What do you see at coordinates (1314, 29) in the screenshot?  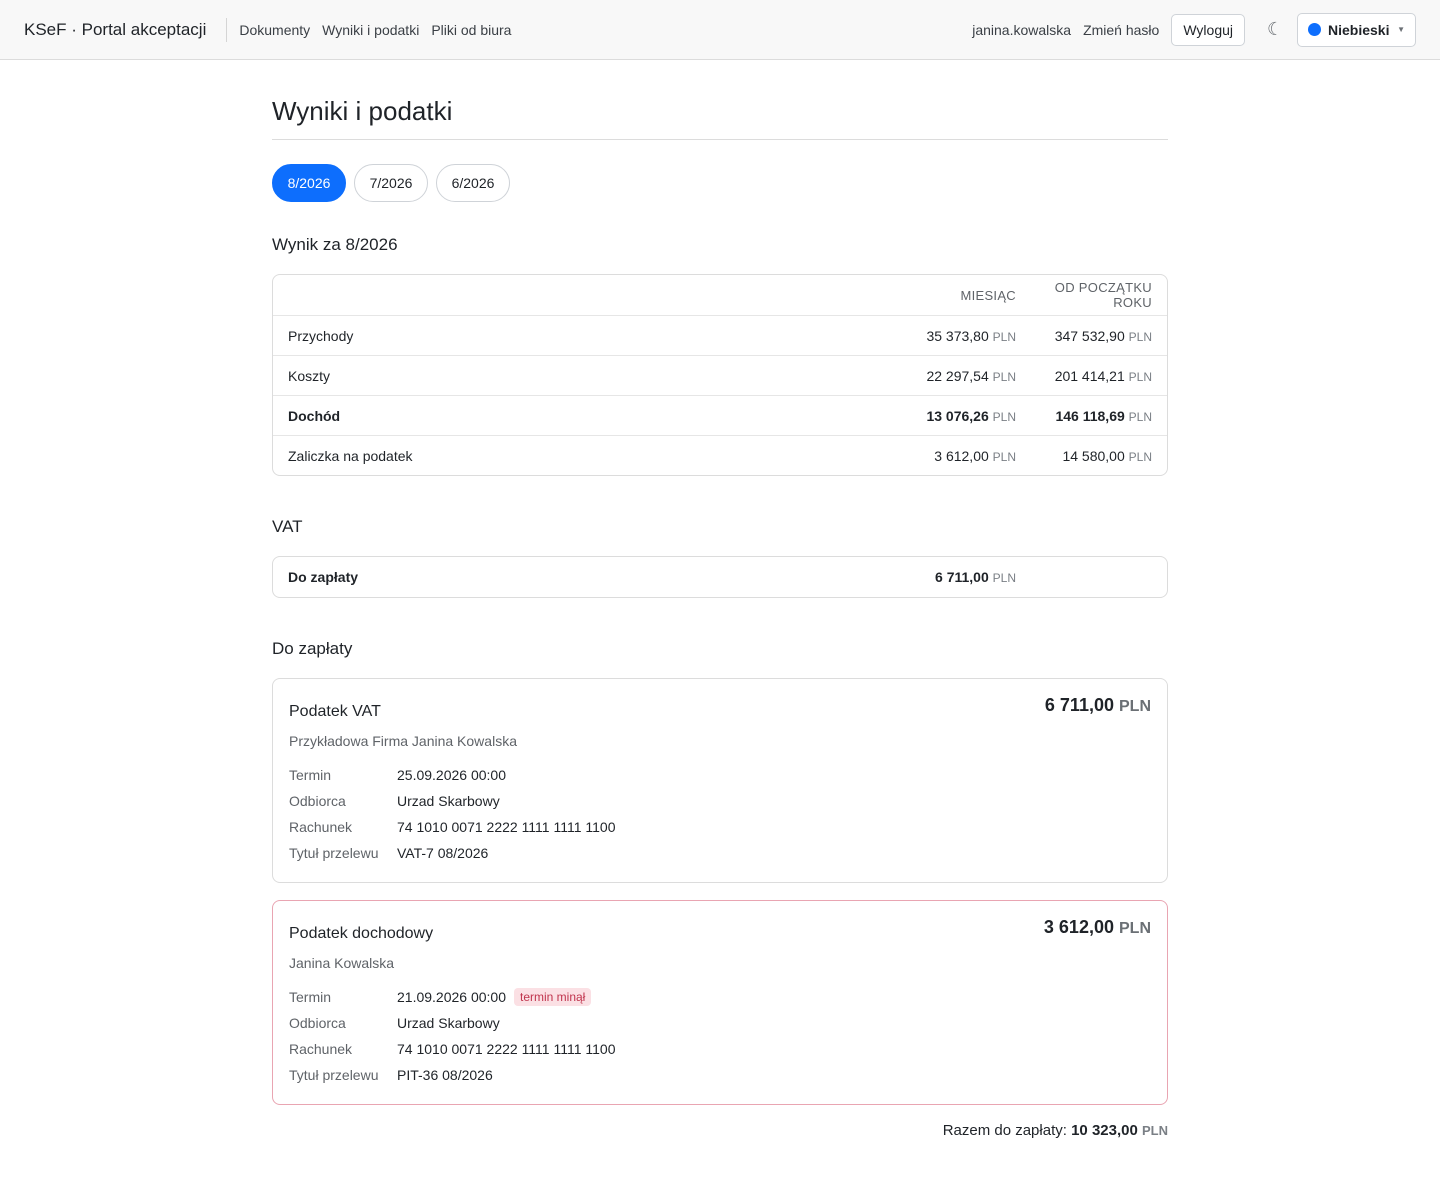 I see `theme-color-dot` at bounding box center [1314, 29].